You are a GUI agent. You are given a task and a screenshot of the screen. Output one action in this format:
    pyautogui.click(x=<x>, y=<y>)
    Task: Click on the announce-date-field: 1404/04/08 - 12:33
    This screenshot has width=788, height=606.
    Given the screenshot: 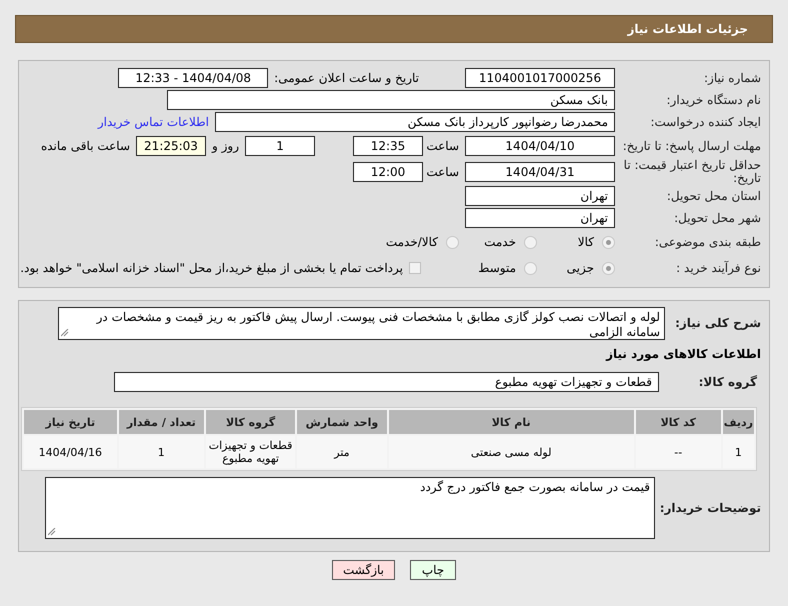 What is the action you would take?
    pyautogui.click(x=193, y=78)
    